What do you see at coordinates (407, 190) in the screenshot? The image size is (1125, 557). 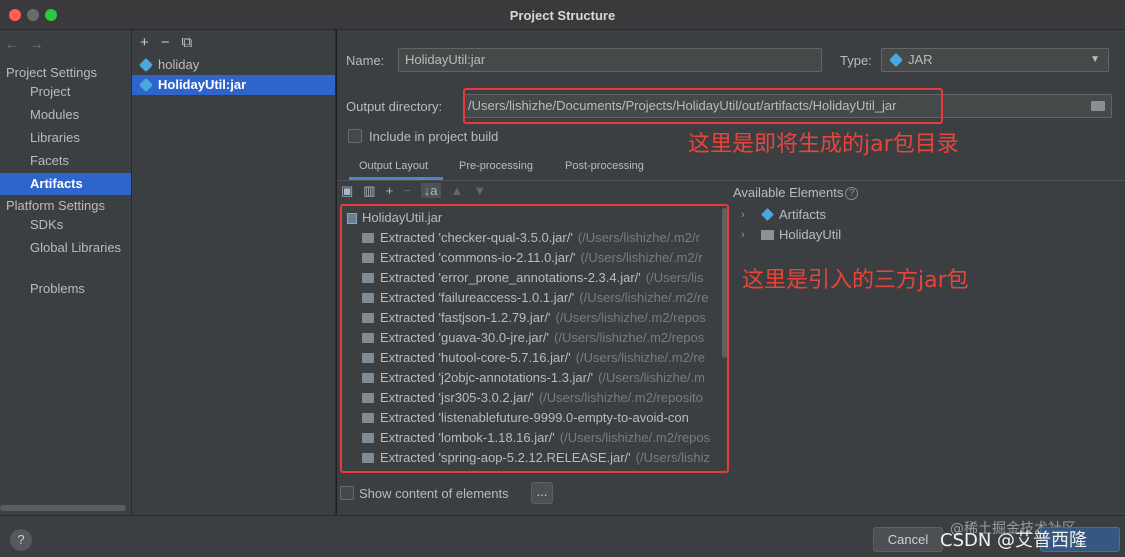 I see `remove-element-button: −` at bounding box center [407, 190].